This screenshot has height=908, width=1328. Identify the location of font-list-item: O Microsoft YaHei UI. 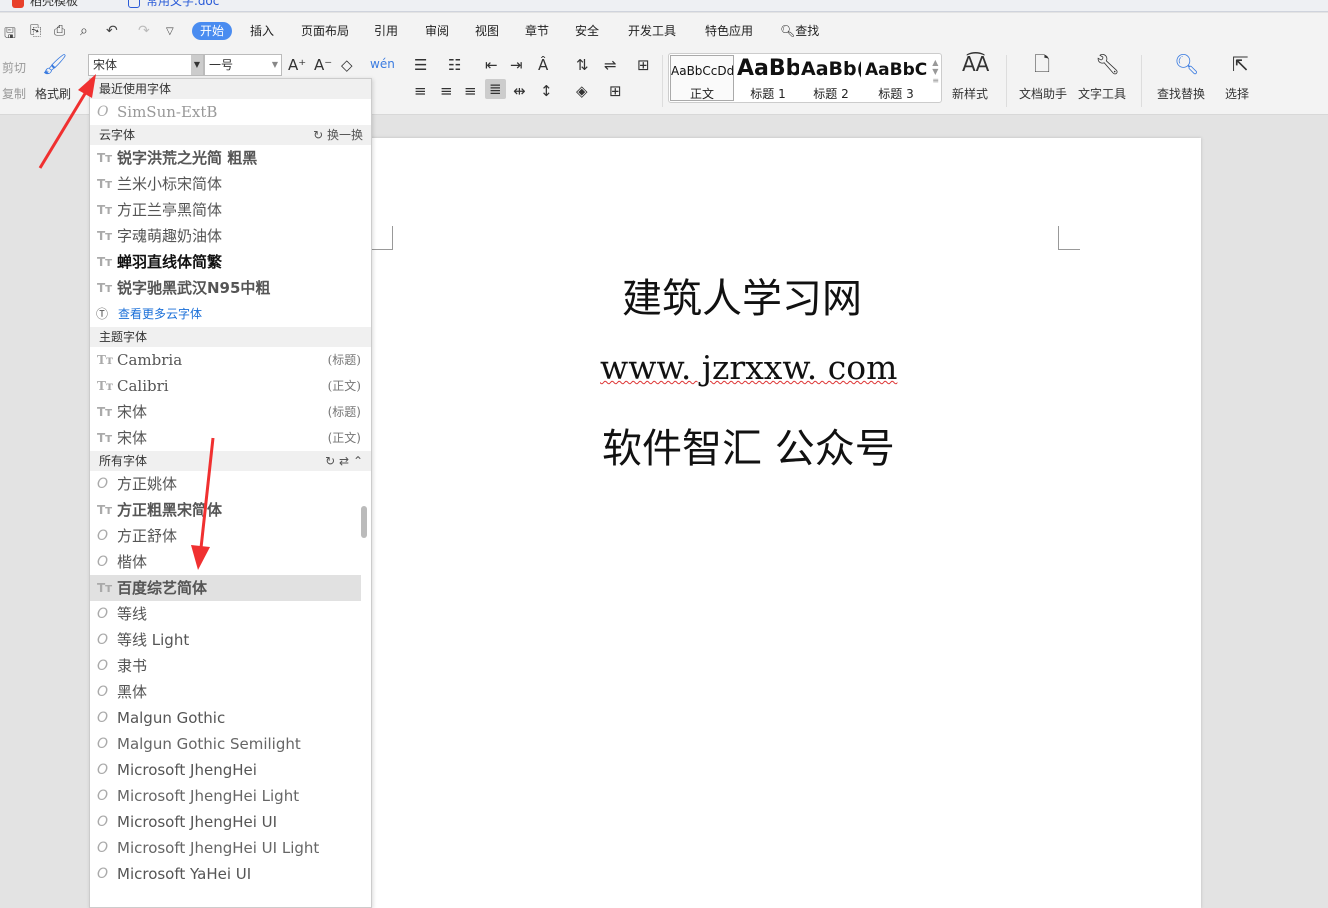
(230, 874).